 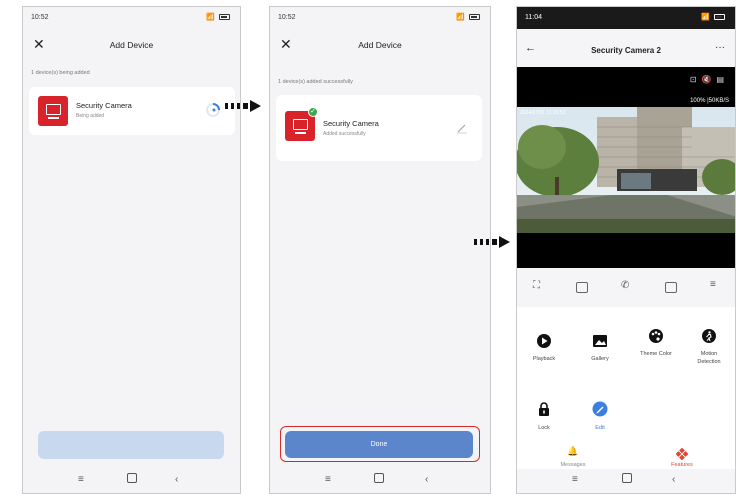 What do you see at coordinates (533, 17) in the screenshot?
I see `status-time: 11:04` at bounding box center [533, 17].